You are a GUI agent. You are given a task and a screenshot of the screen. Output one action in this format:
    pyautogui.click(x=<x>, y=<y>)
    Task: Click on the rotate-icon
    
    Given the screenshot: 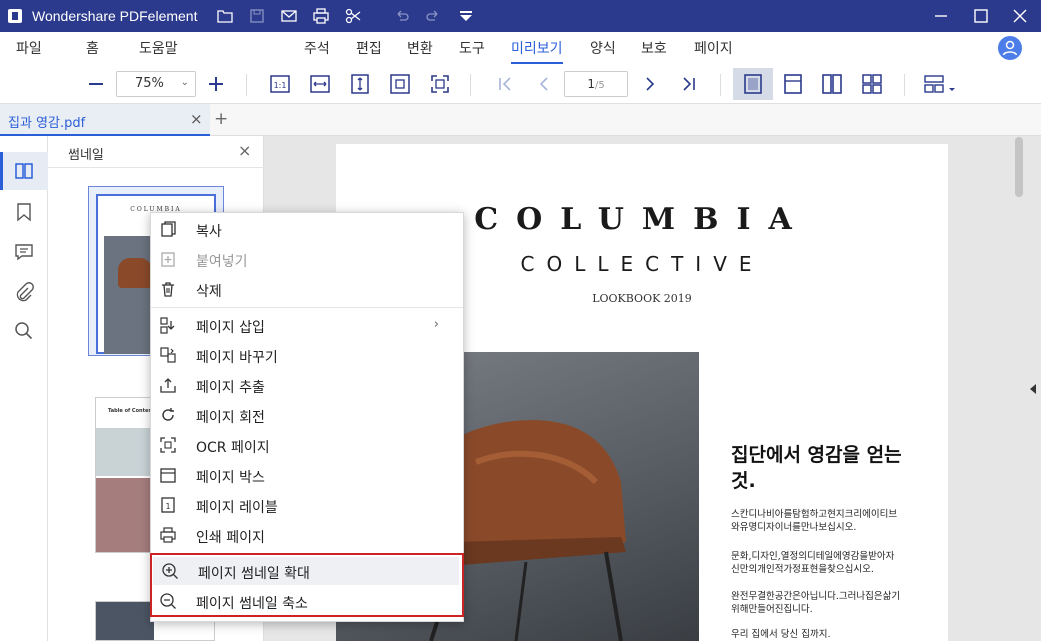 What is the action you would take?
    pyautogui.click(x=168, y=415)
    